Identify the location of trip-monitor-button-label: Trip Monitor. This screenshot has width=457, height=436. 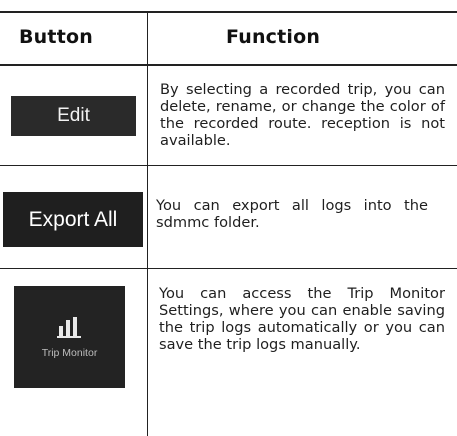
(69, 352).